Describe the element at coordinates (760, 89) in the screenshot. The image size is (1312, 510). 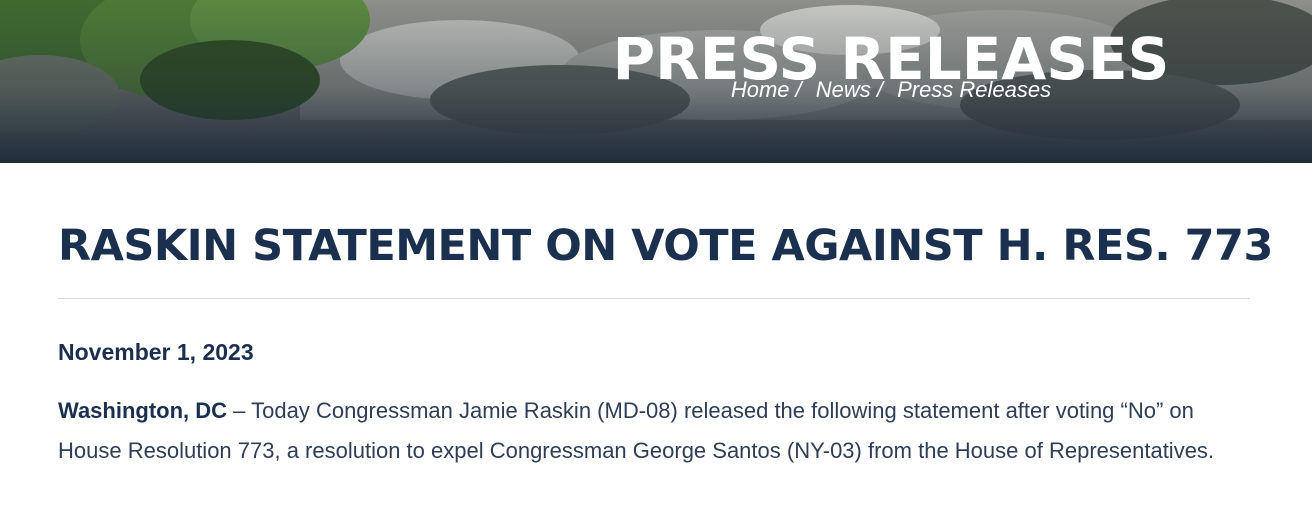
I see `breadcrumb-home-link: Home` at that location.